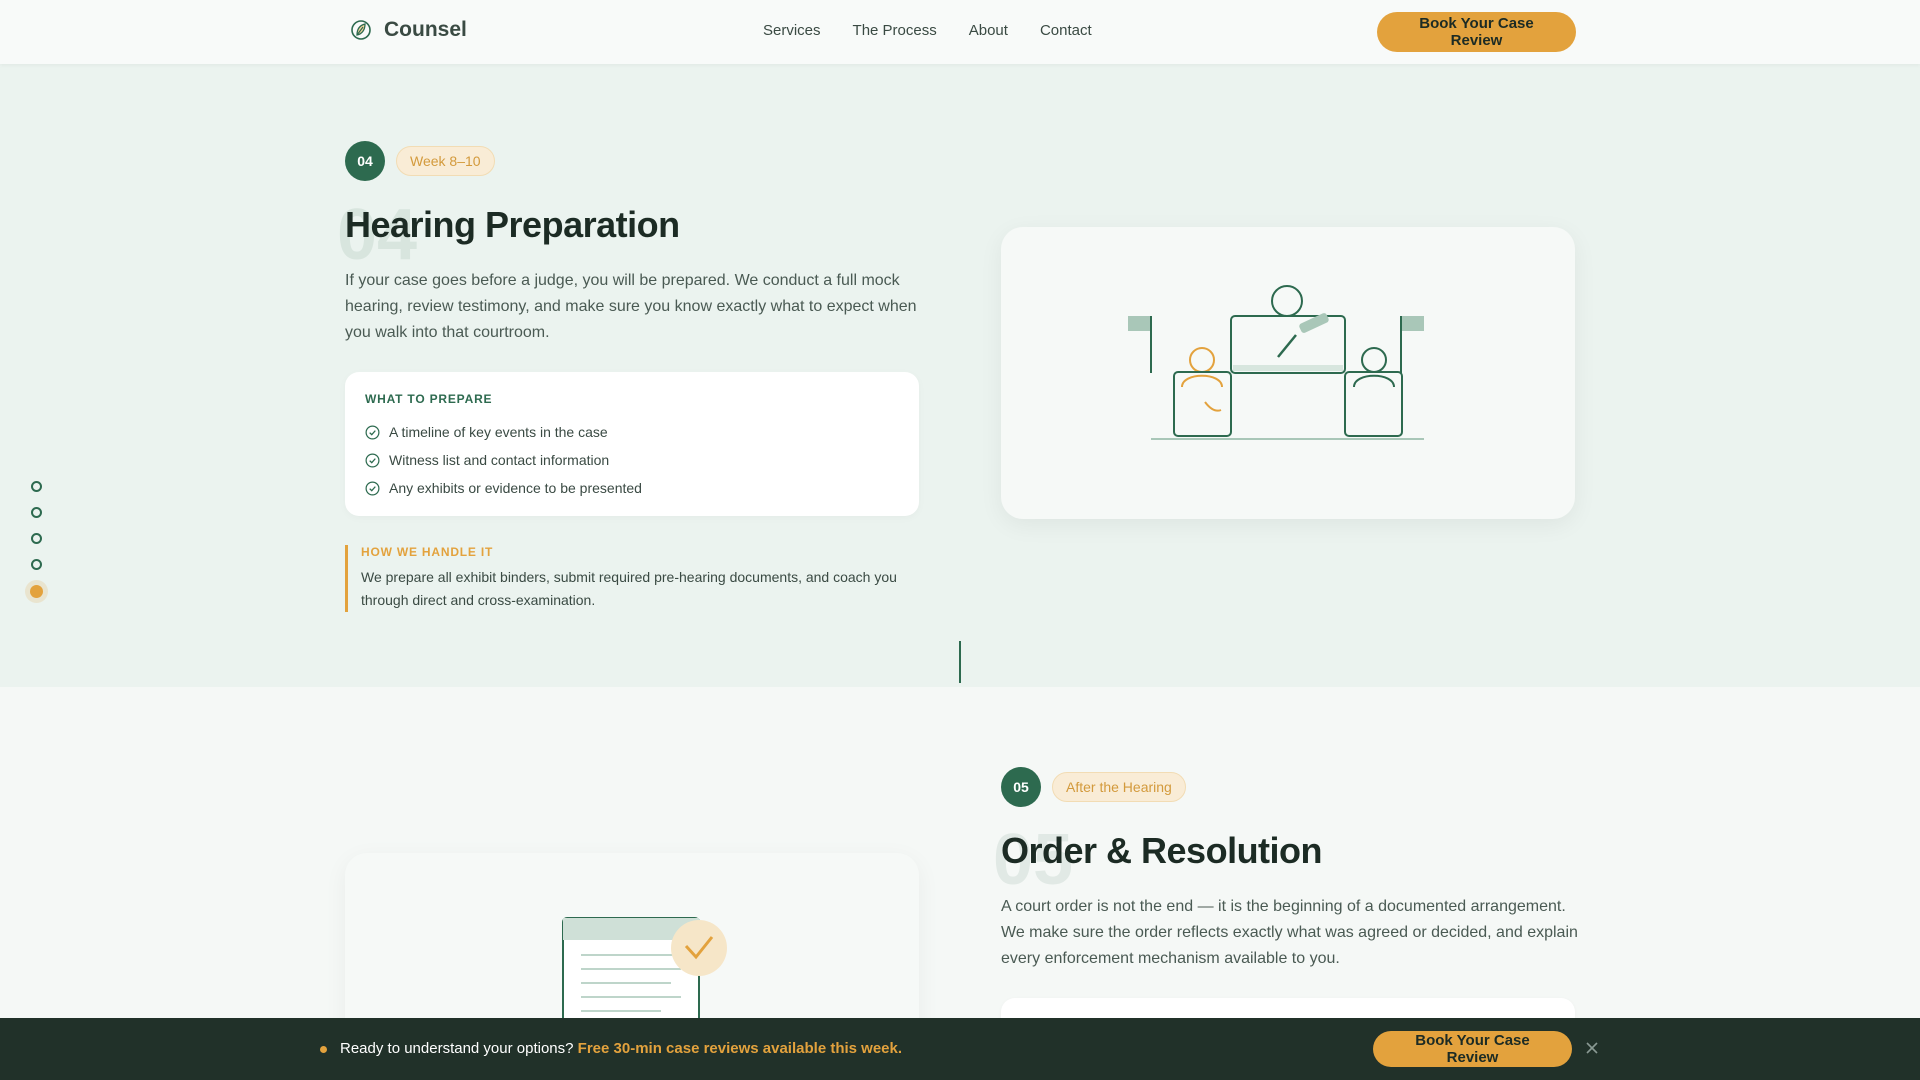 The image size is (1920, 1080). What do you see at coordinates (1021, 787) in the screenshot?
I see `step-number-badge: 05` at bounding box center [1021, 787].